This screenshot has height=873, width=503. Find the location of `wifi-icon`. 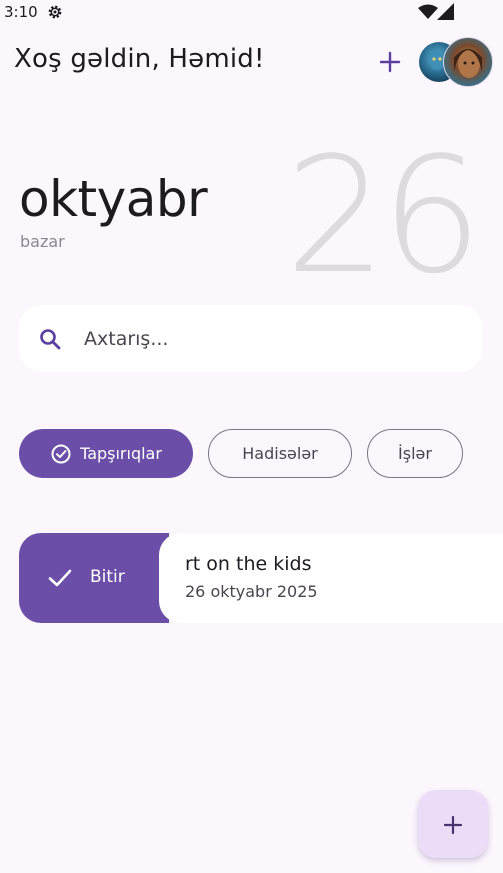

wifi-icon is located at coordinates (428, 11).